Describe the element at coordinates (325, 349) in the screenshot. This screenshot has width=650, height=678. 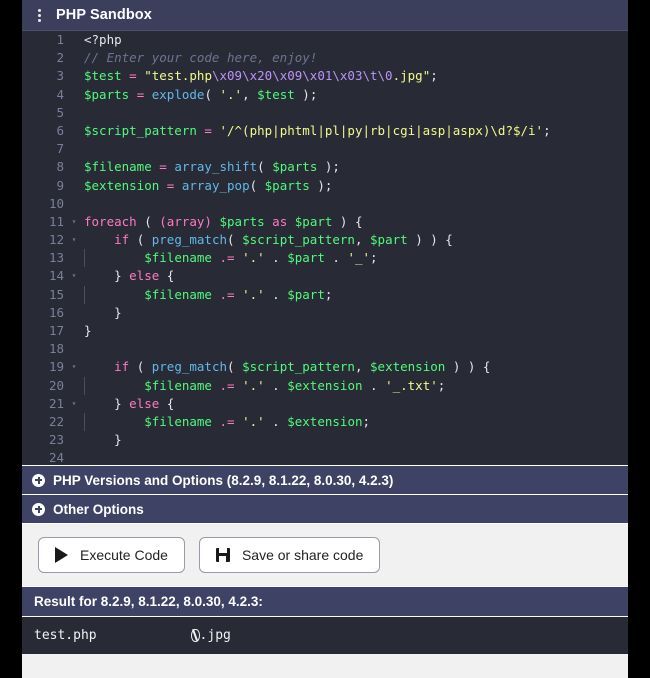
I see `code-line: 18` at that location.